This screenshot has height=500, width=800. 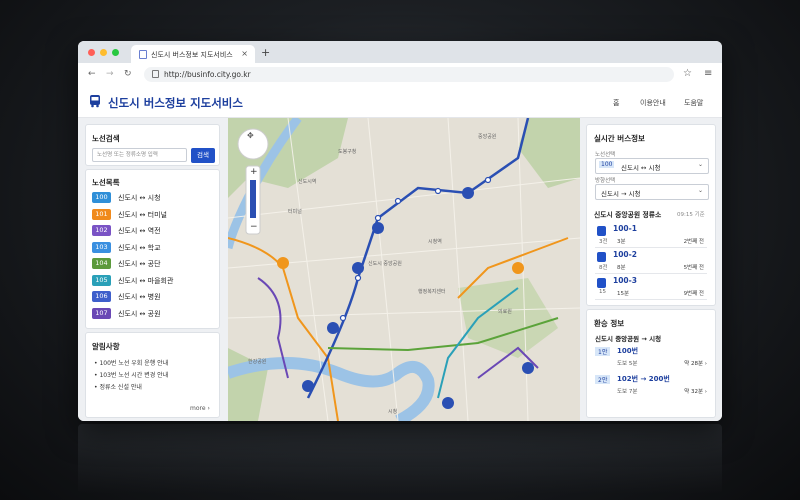 I want to click on tab-title: 신도시 버스정보 지도서비스, so click(x=192, y=55).